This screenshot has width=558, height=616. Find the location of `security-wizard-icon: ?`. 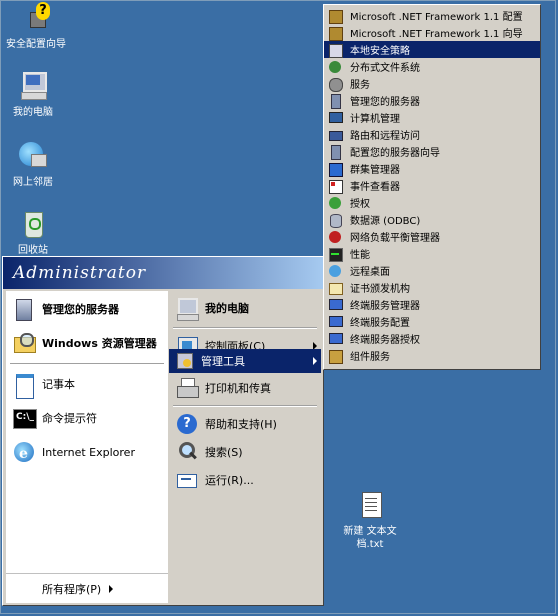

security-wizard-icon: ? is located at coordinates (36, 18).